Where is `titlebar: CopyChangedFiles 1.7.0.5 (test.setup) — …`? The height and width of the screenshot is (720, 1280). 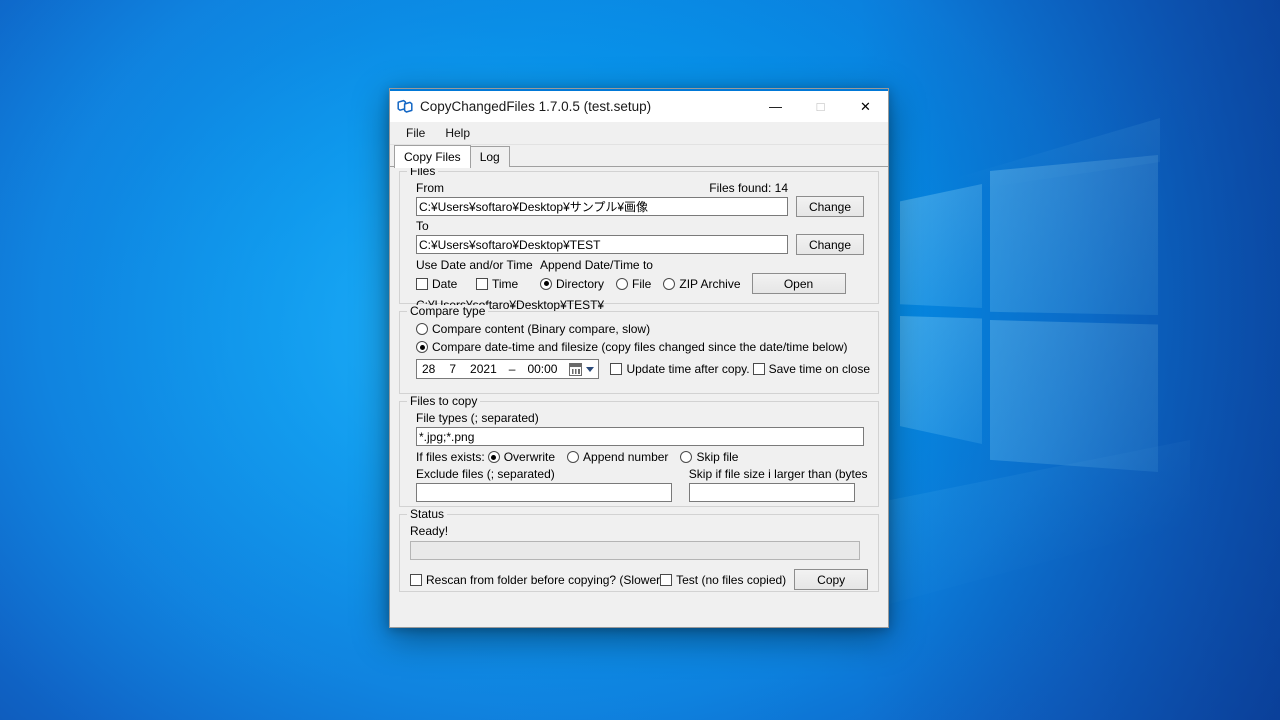
titlebar: CopyChangedFiles 1.7.0.5 (test.setup) — … is located at coordinates (639, 106).